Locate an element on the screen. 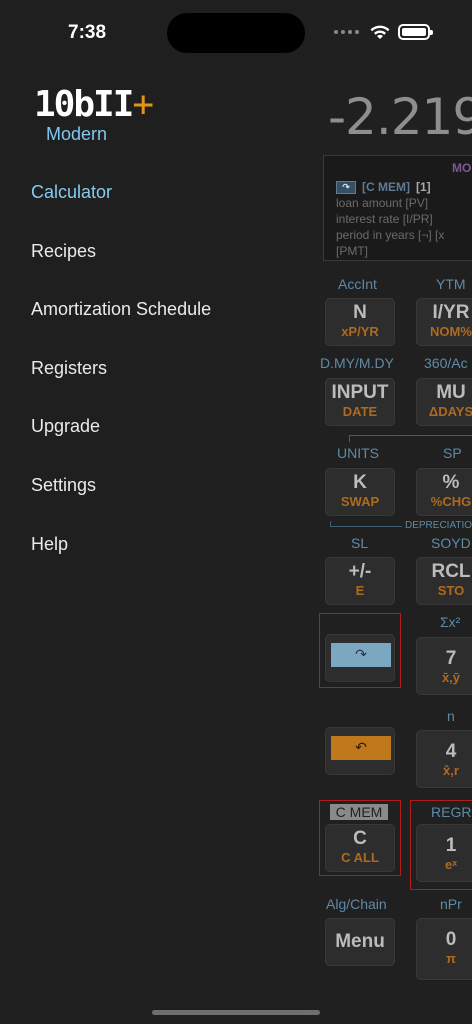 The width and height of the screenshot is (472, 1024). key-4-sub: x̂,r is located at coordinates (451, 770).